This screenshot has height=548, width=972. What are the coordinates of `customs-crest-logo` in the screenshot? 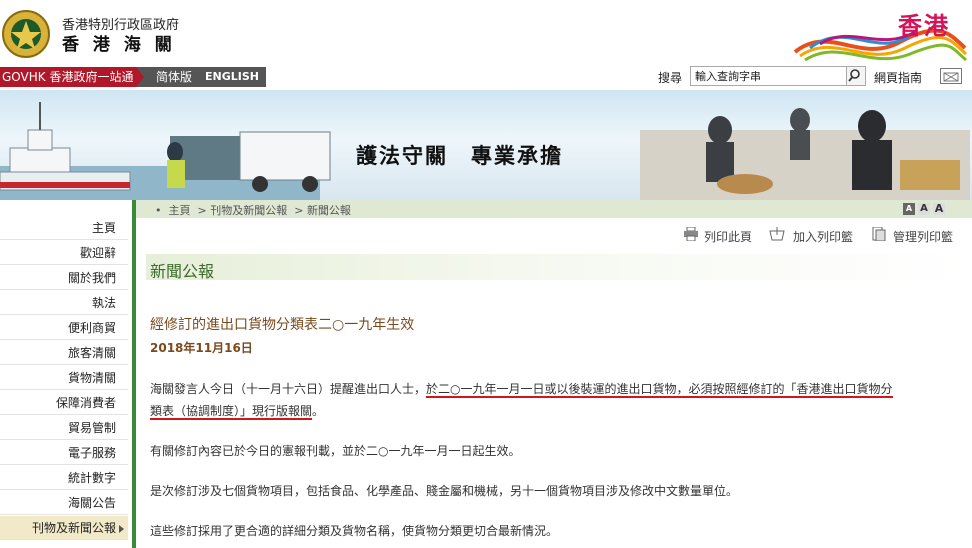 It's located at (26, 34).